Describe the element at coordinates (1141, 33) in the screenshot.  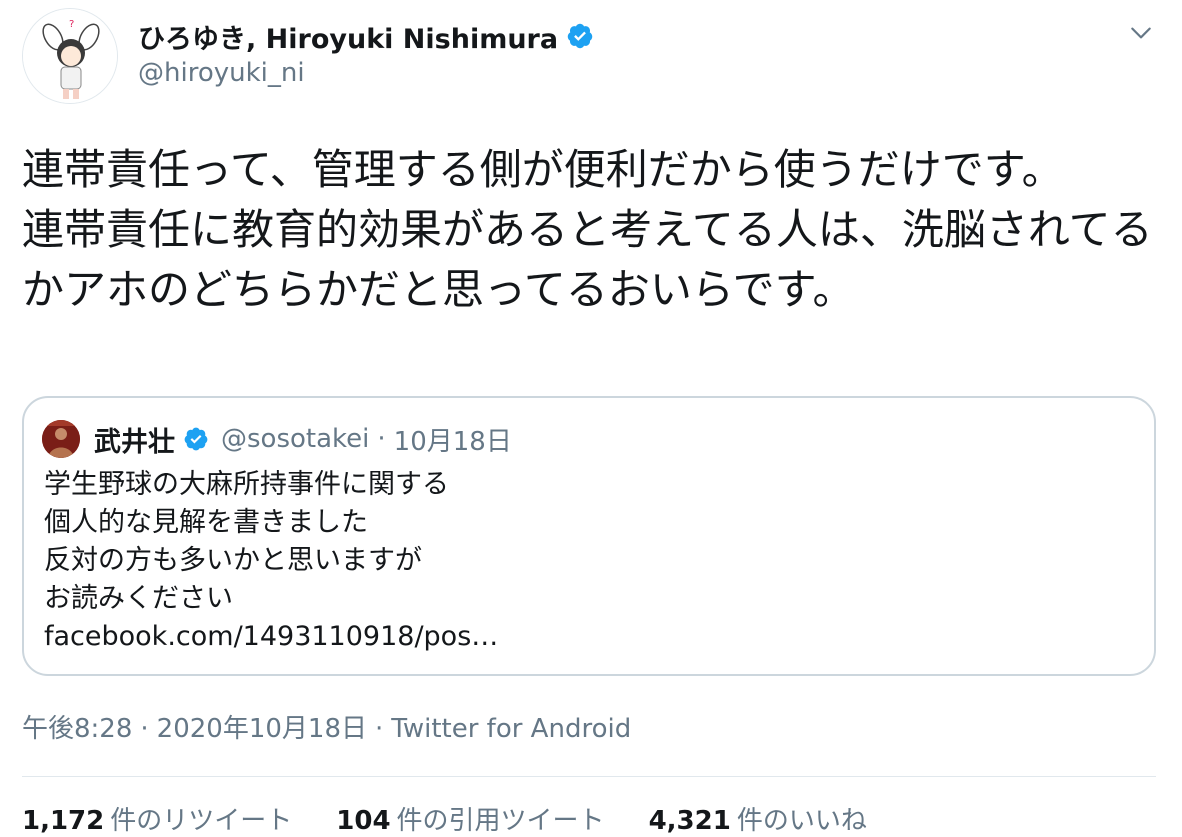
I see `chevron-down-icon` at that location.